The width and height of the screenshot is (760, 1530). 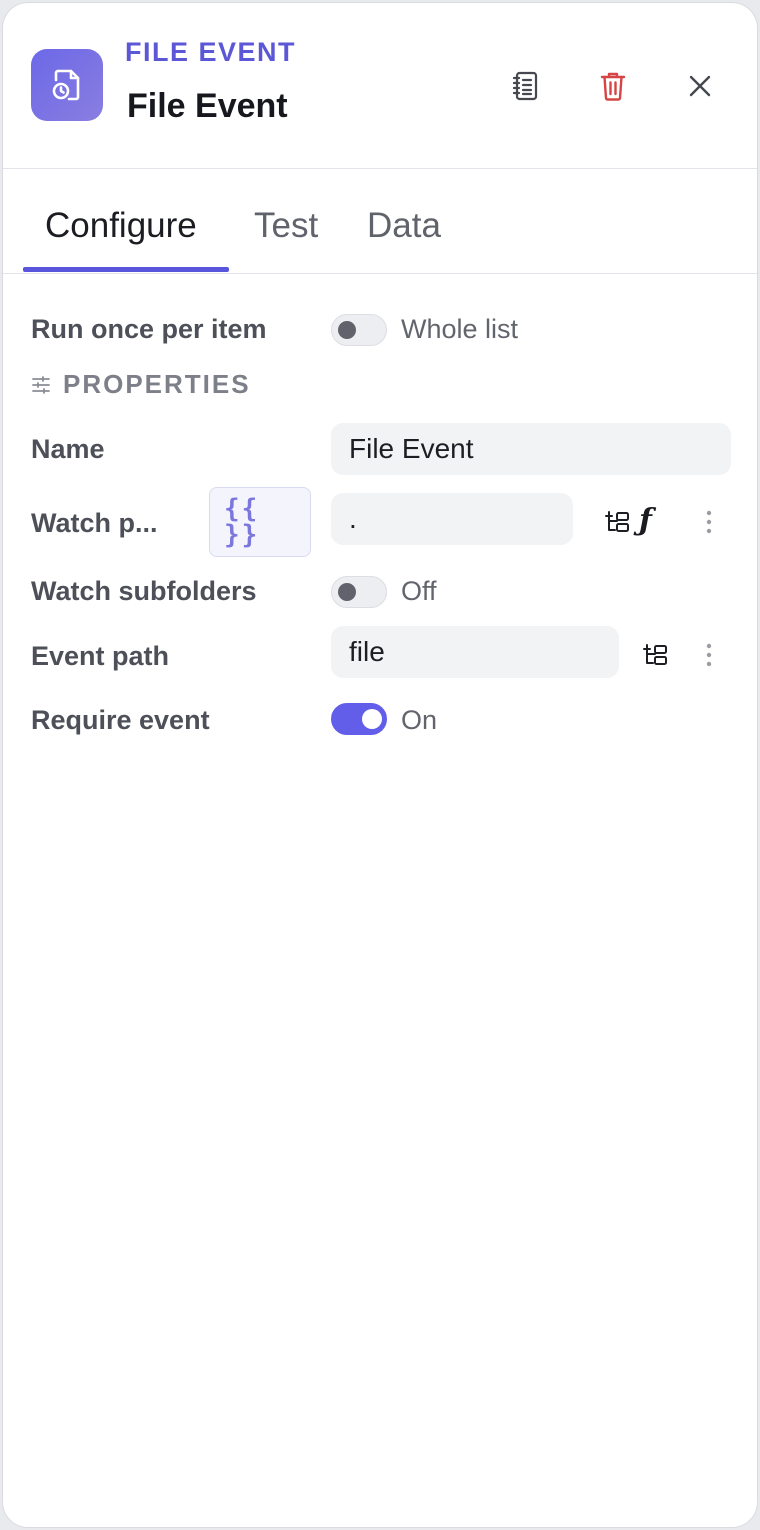 What do you see at coordinates (100, 656) in the screenshot?
I see `event-path-label: Event path` at bounding box center [100, 656].